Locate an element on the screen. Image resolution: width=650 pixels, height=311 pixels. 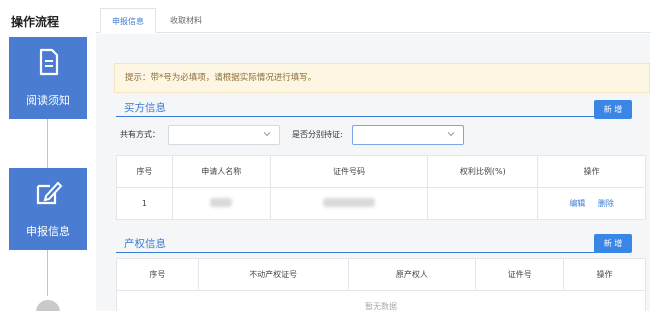
property-table: 序号 不动产权证号 原产权人 证件号 操作 暂无数据 is located at coordinates (381, 284).